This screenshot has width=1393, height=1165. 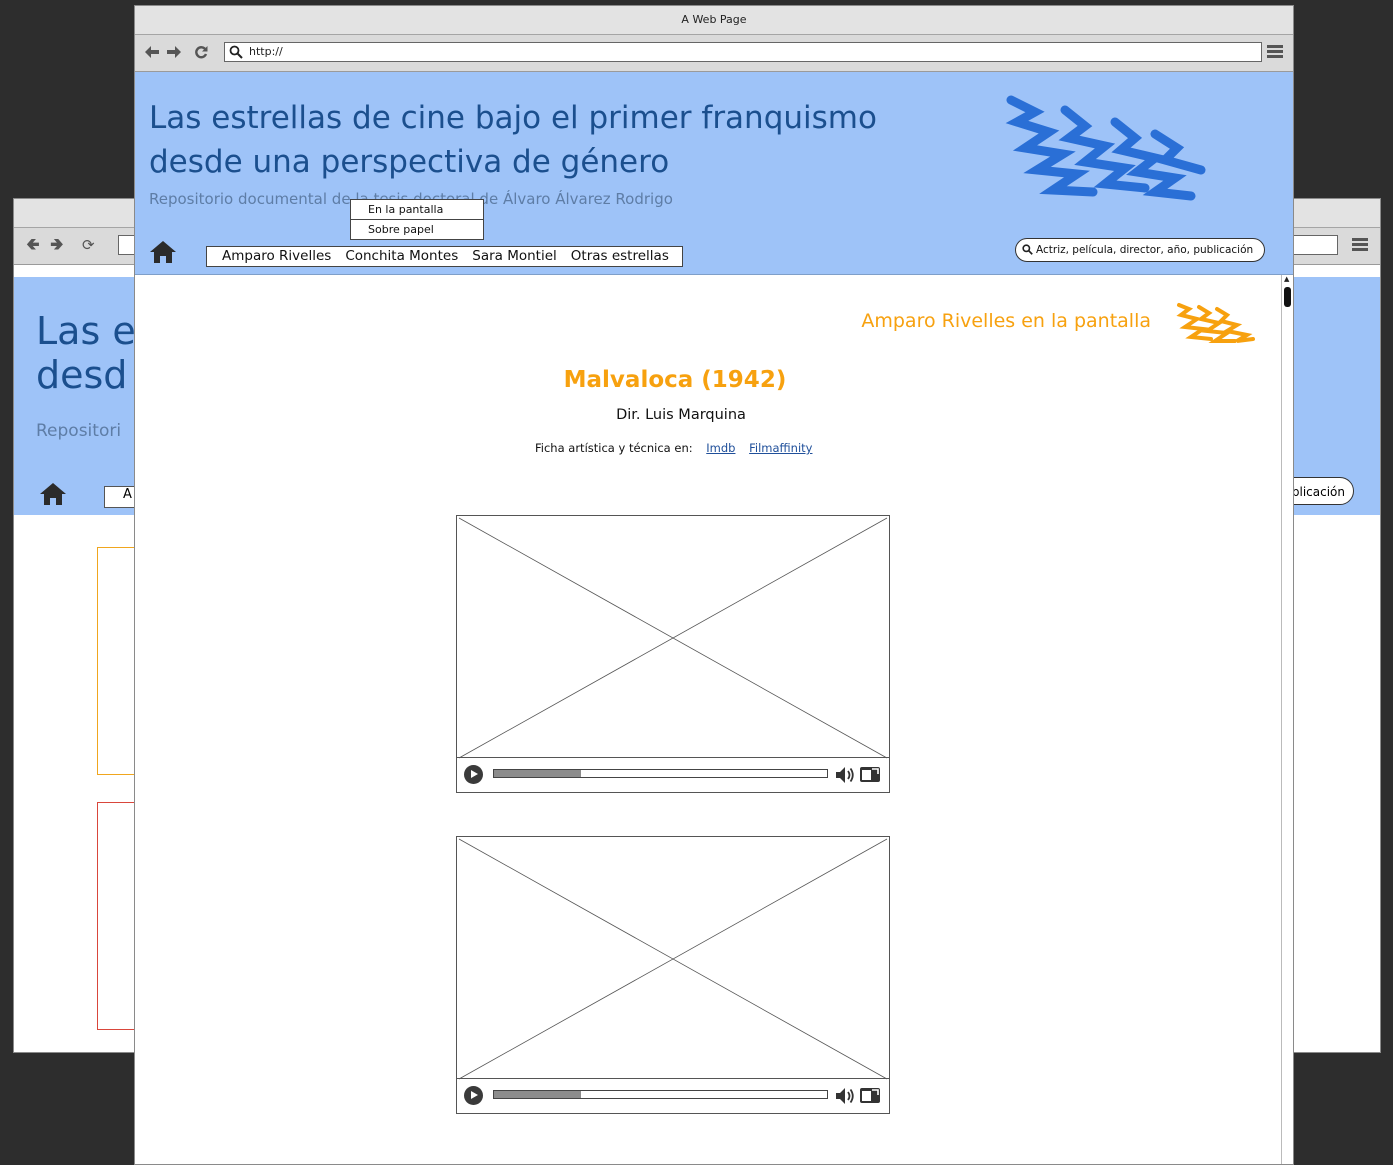 I want to click on url-text: http://, so click(x=266, y=51).